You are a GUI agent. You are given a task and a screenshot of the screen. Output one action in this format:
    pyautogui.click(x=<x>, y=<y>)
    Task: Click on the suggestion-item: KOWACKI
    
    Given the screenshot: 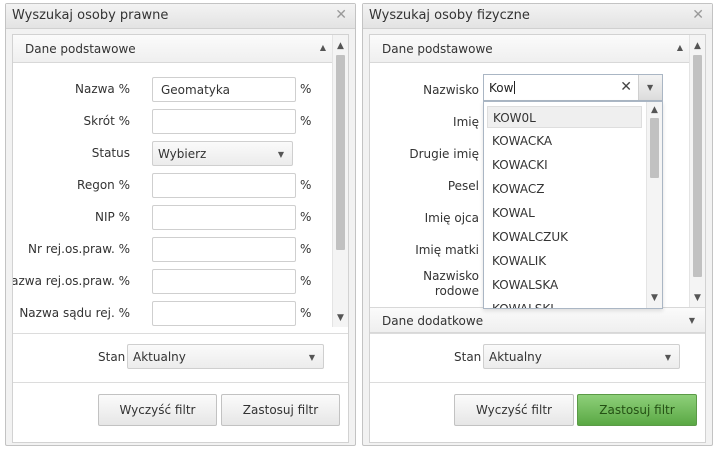 What is the action you would take?
    pyautogui.click(x=564, y=165)
    